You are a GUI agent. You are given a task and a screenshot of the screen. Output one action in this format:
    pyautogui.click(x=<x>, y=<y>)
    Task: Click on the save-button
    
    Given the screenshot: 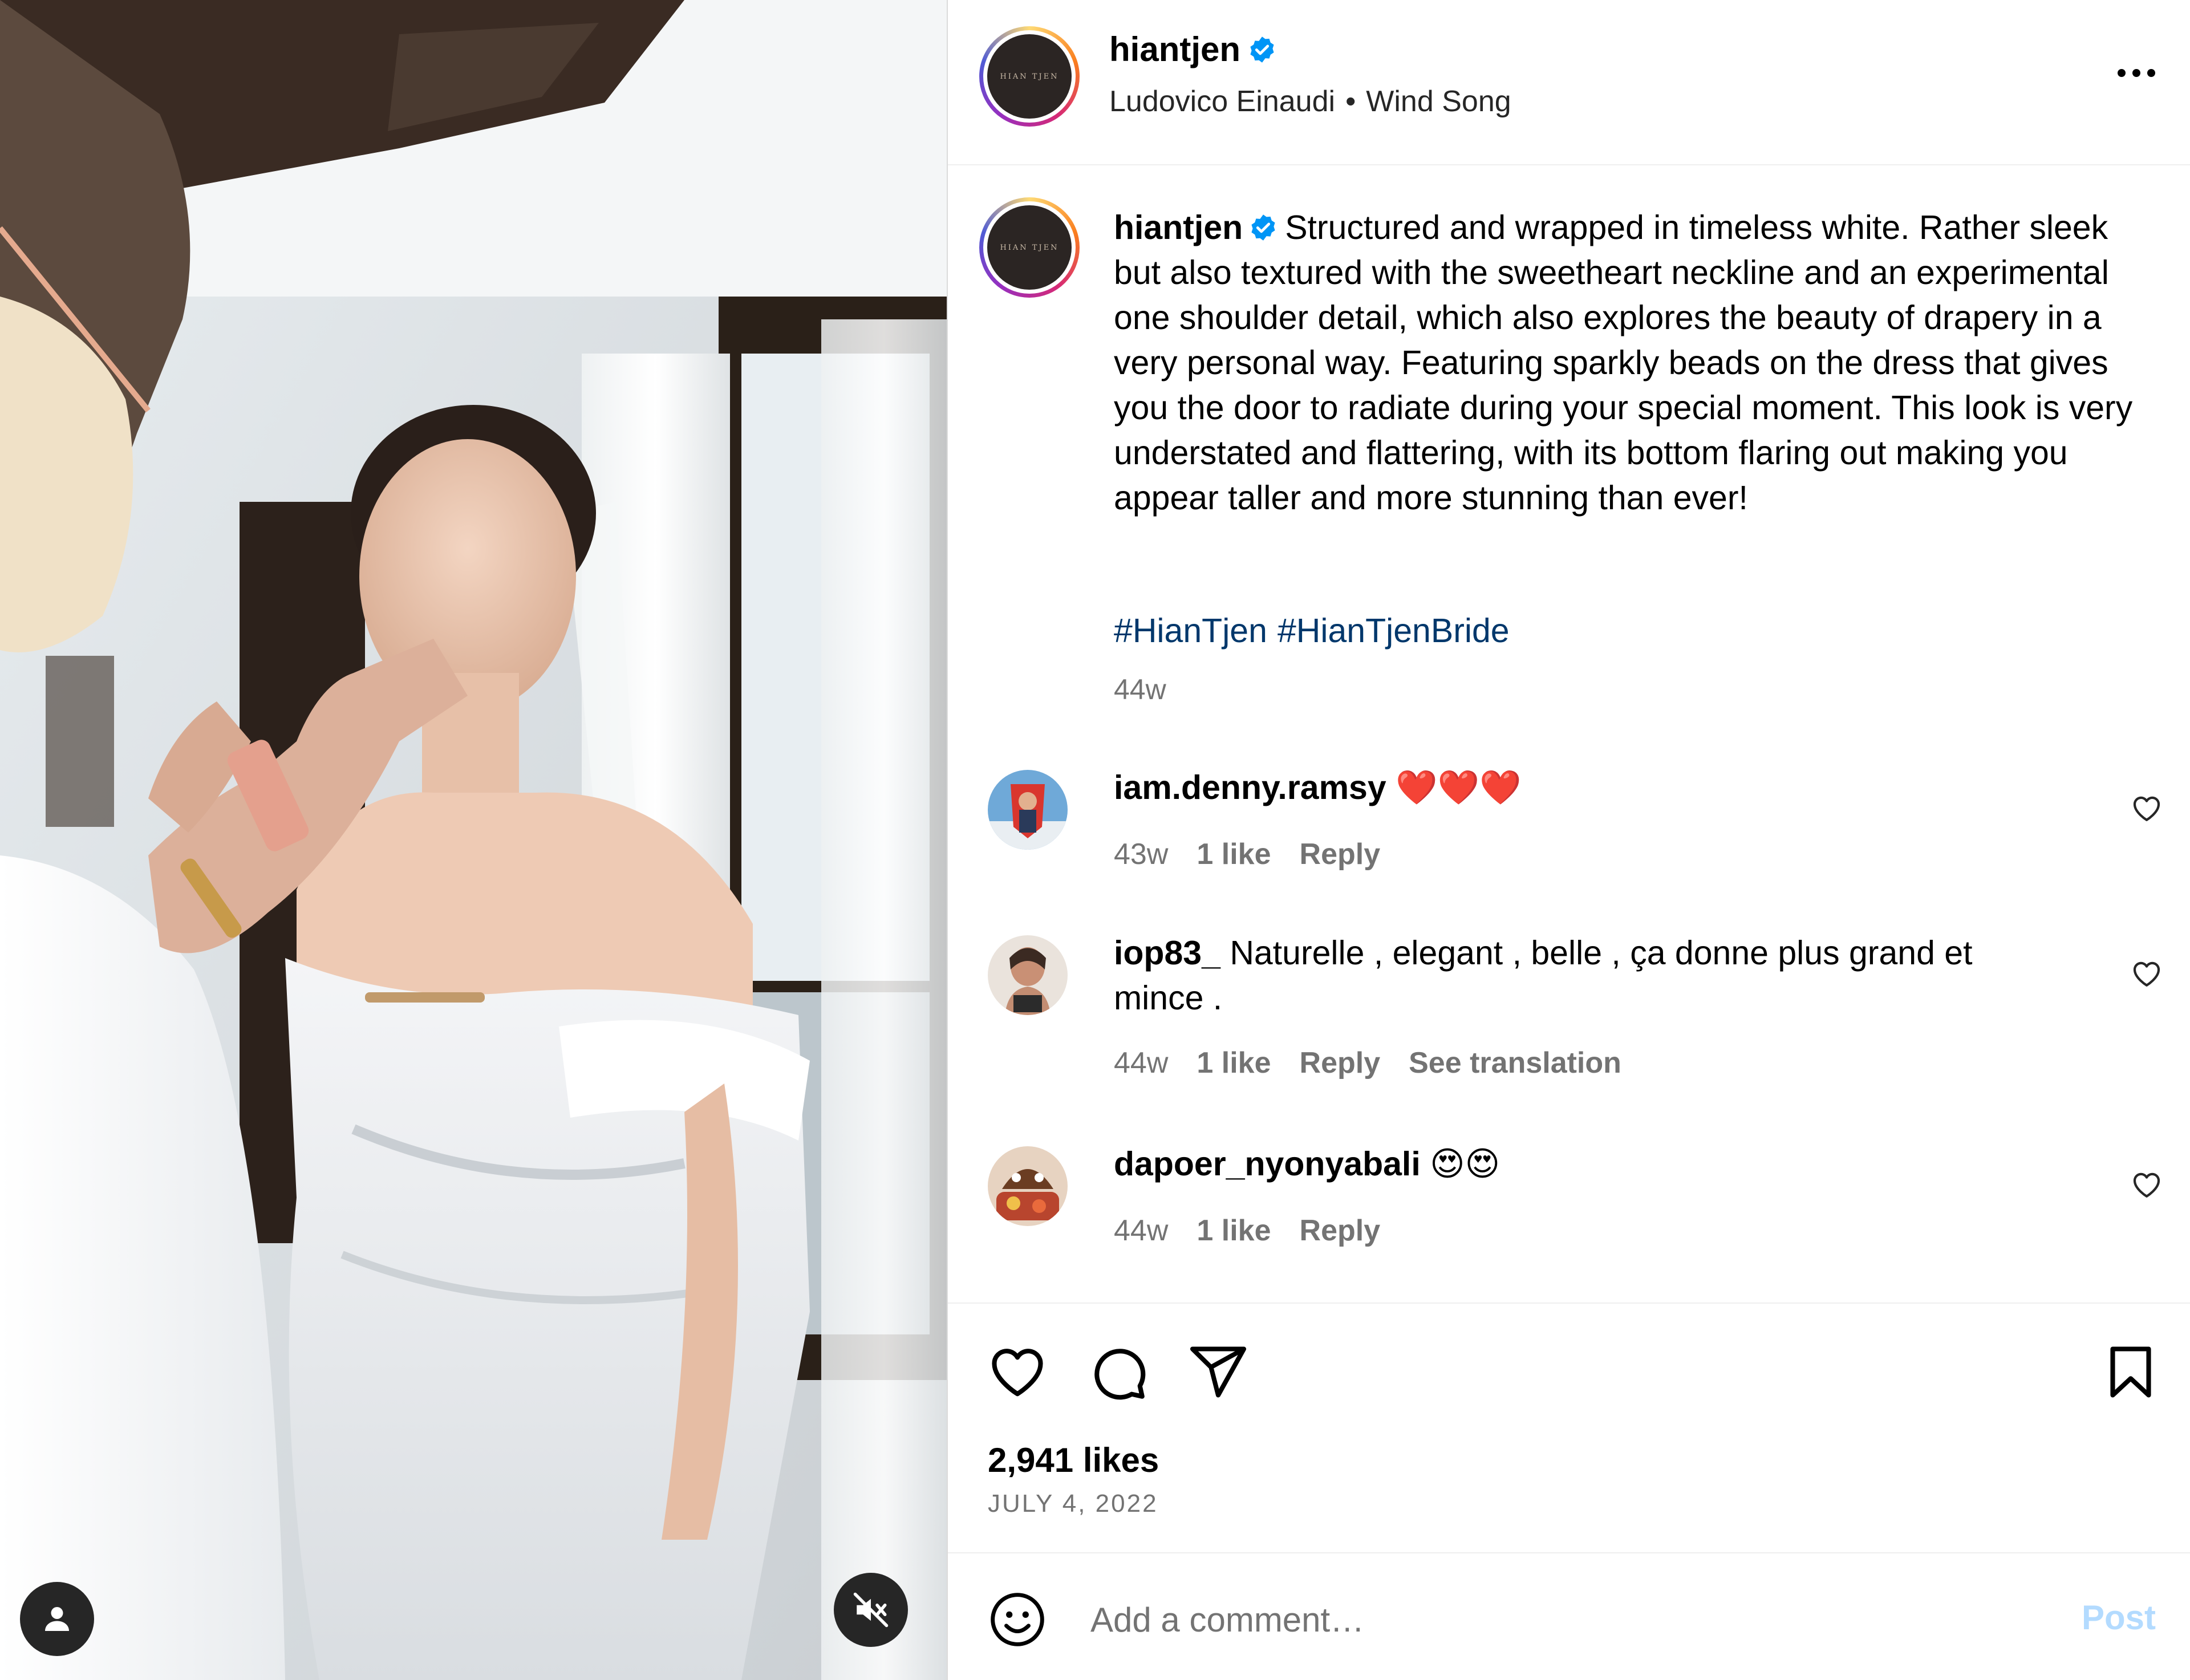 What is the action you would take?
    pyautogui.click(x=2130, y=1373)
    